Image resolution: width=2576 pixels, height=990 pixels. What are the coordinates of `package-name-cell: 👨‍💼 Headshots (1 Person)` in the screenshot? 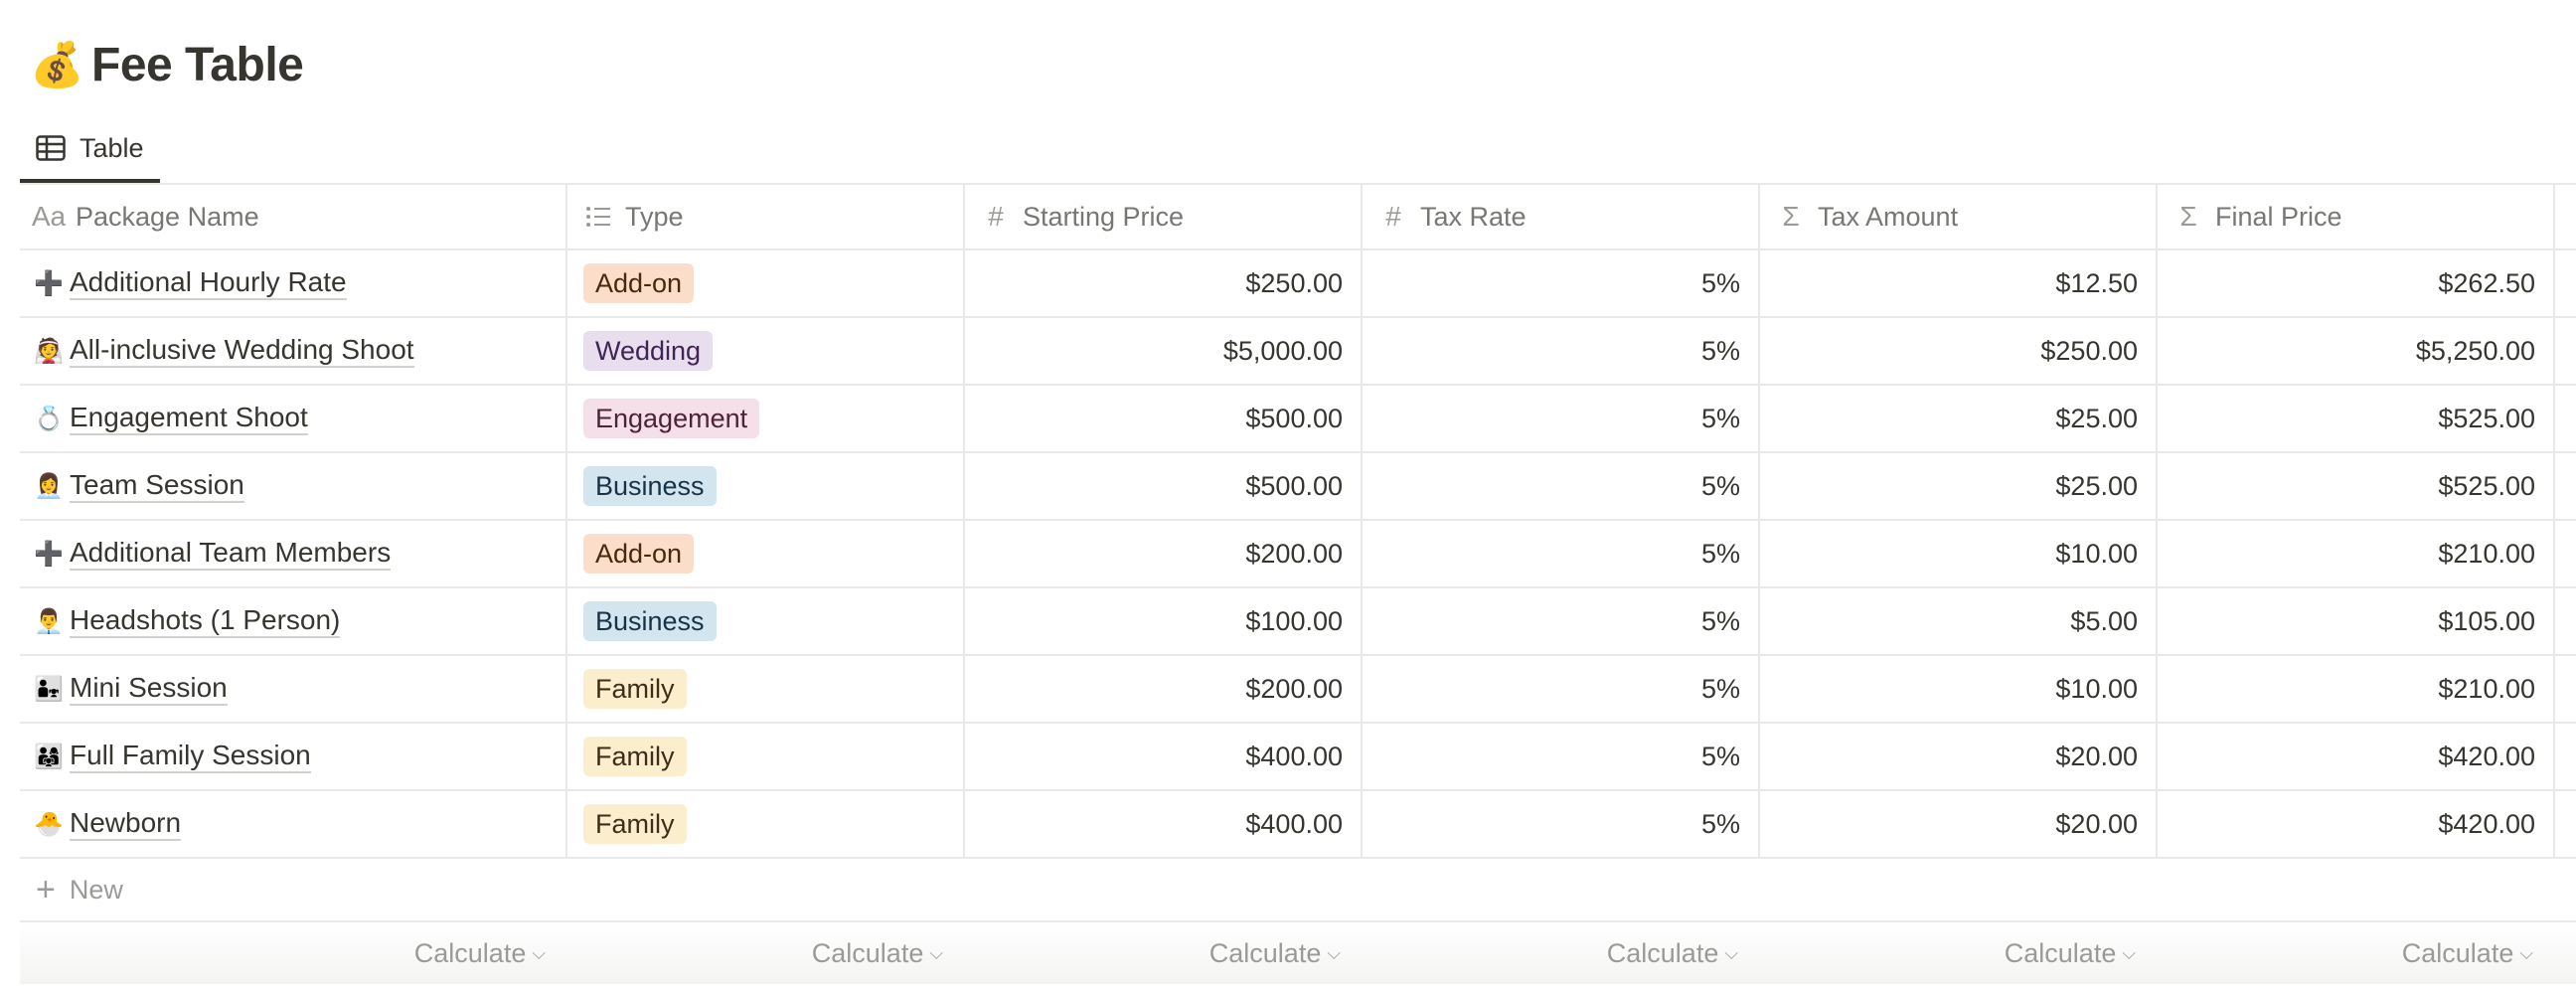 It's located at (293, 621).